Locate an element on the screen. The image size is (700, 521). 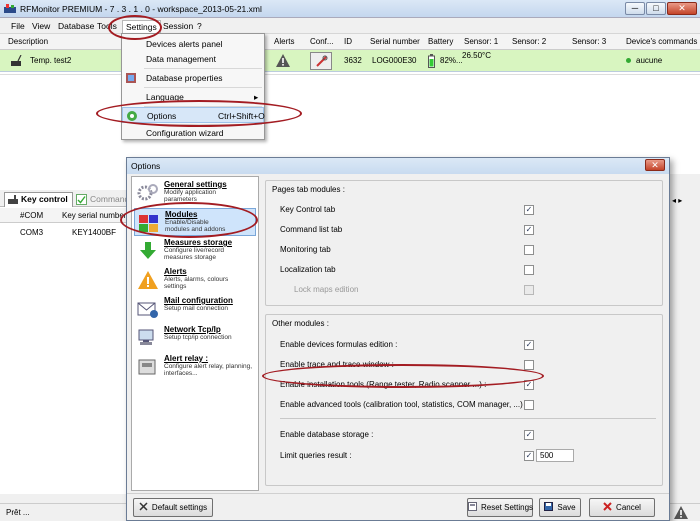
opt-monitoring-label: Monitoring tab is located at coordinates (305, 249).